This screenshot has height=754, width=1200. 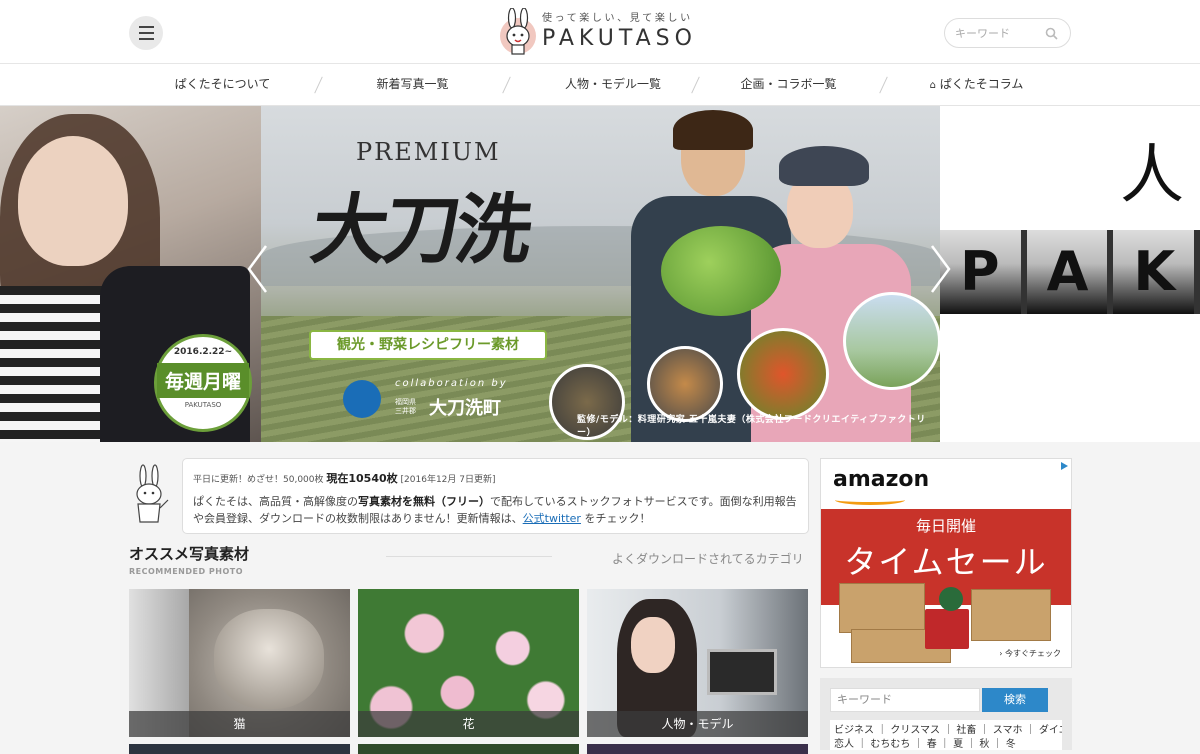 What do you see at coordinates (613, 85) in the screenshot?
I see `nav-item-models: 人物・モデル一覧` at bounding box center [613, 85].